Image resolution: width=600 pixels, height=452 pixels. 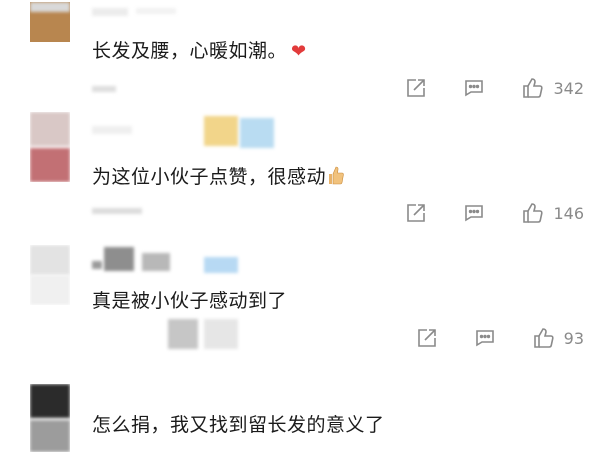 What do you see at coordinates (568, 213) in the screenshot?
I see `like-count: 146` at bounding box center [568, 213].